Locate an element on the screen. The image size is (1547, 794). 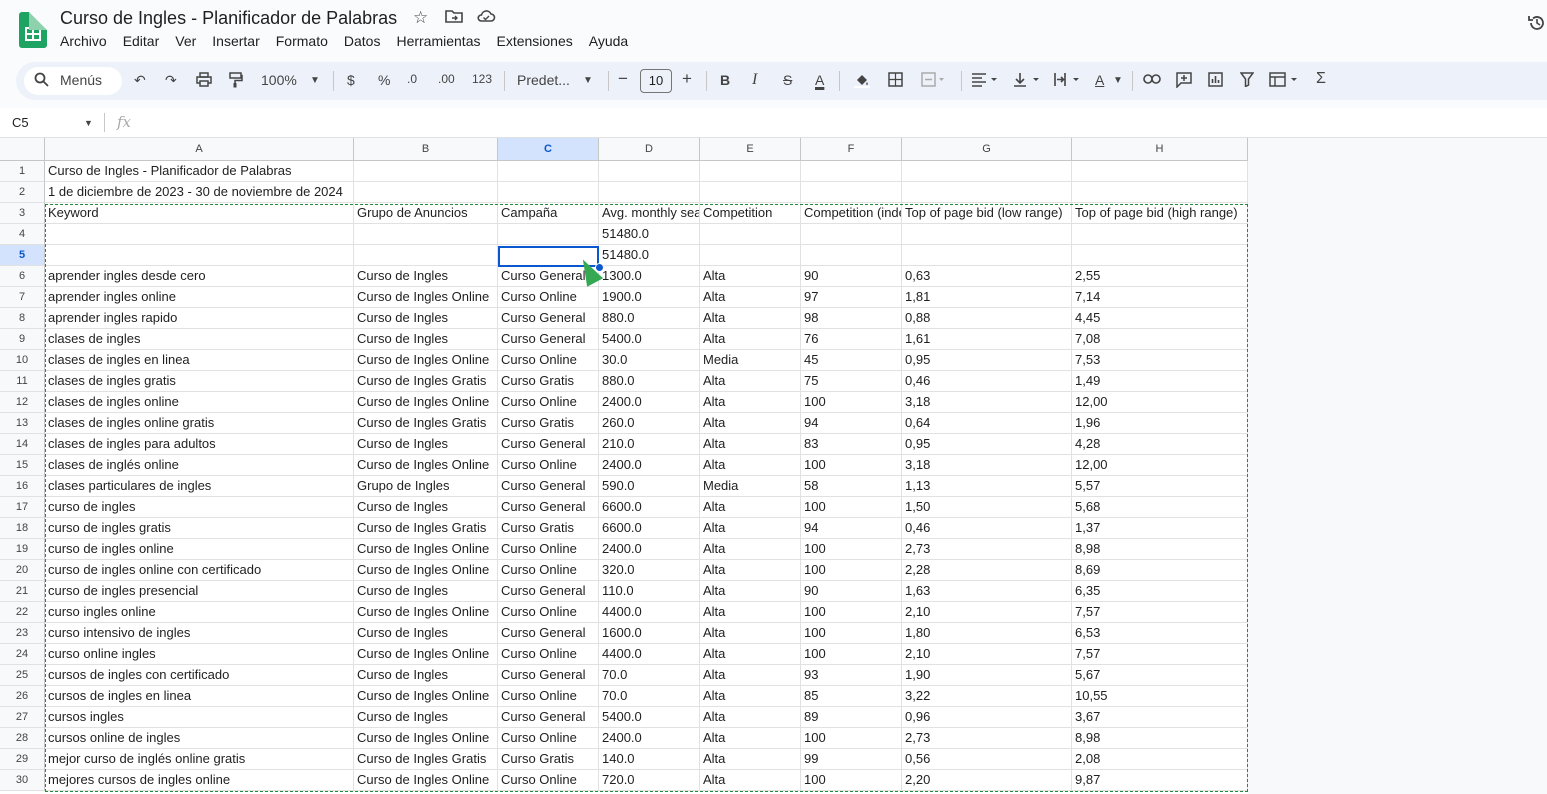
cell-c13: Curso Gratis is located at coordinates (548, 423).